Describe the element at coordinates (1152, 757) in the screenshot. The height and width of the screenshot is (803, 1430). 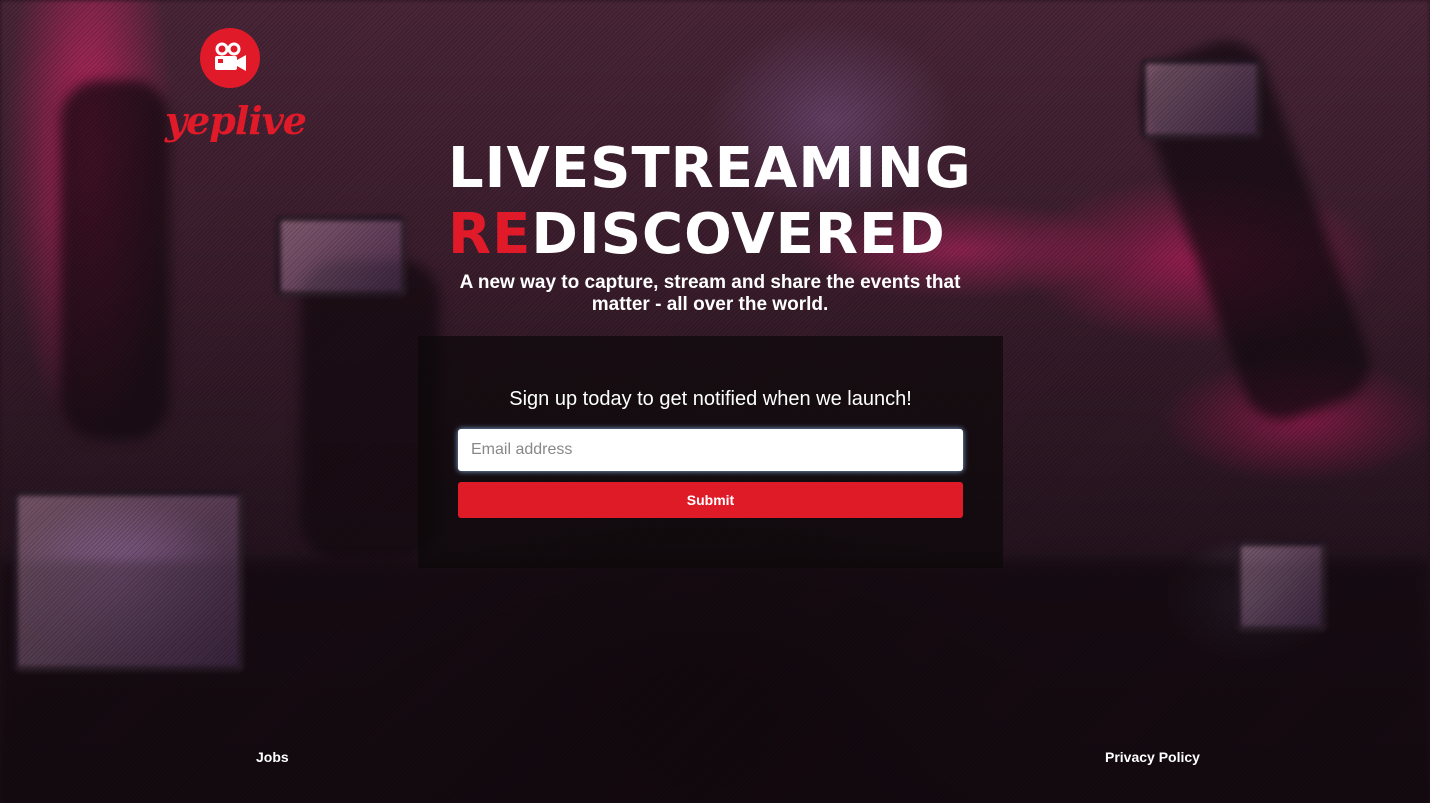
I see `privacy-policy-link: Privacy Policy` at that location.